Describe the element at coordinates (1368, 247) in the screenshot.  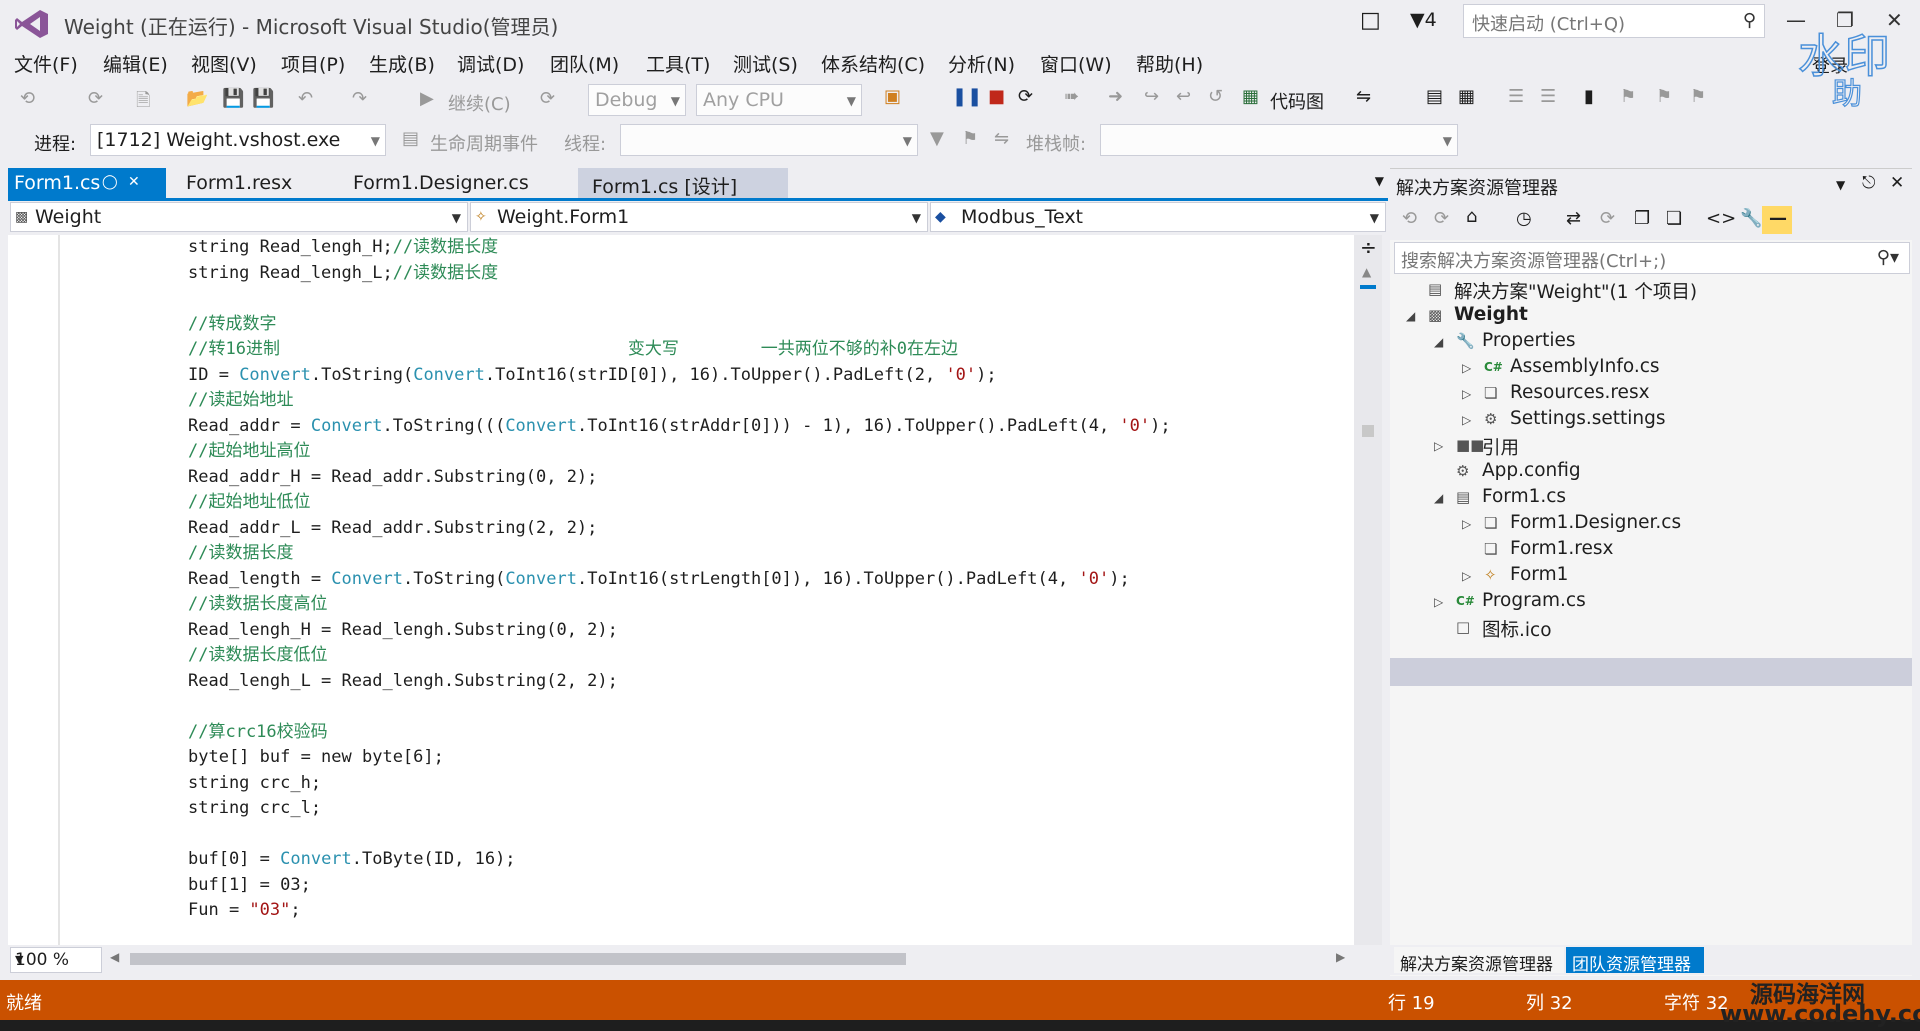
I see `split-icon: ÷` at that location.